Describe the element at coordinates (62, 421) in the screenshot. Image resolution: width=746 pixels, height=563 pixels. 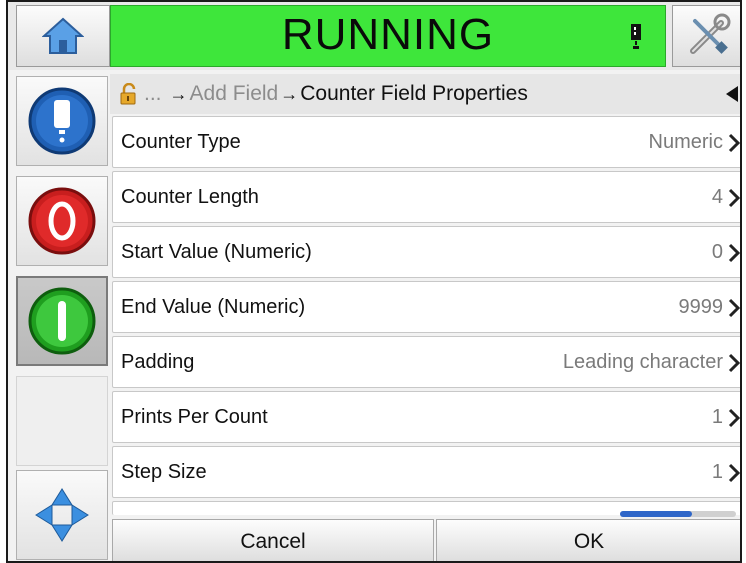
I see `empty-slot` at that location.